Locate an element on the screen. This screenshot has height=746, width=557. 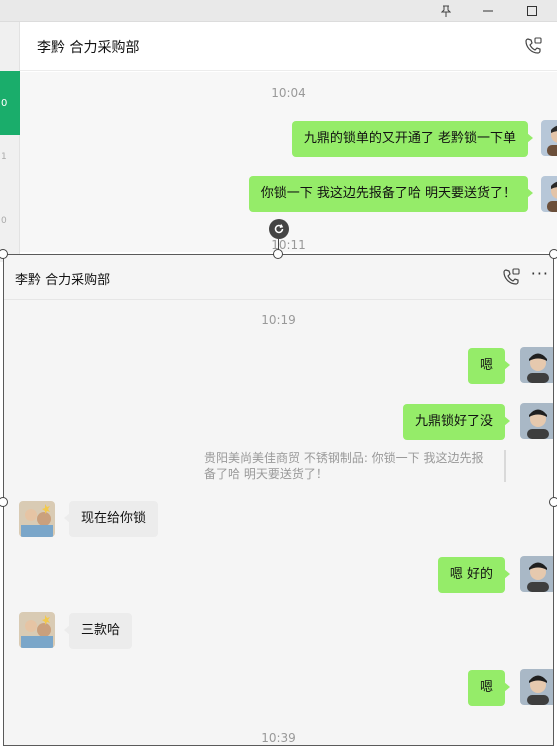
maximize-icon is located at coordinates (532, 11).